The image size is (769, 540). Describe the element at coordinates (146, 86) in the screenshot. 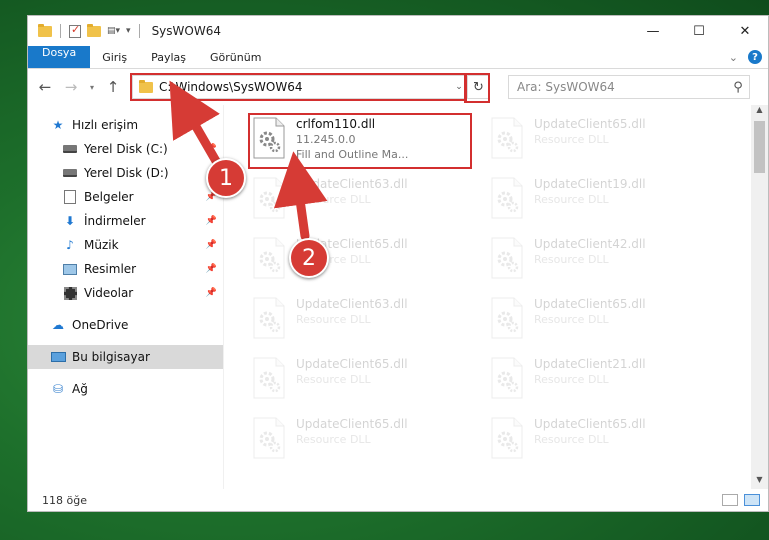

I see `folder-icon` at that location.